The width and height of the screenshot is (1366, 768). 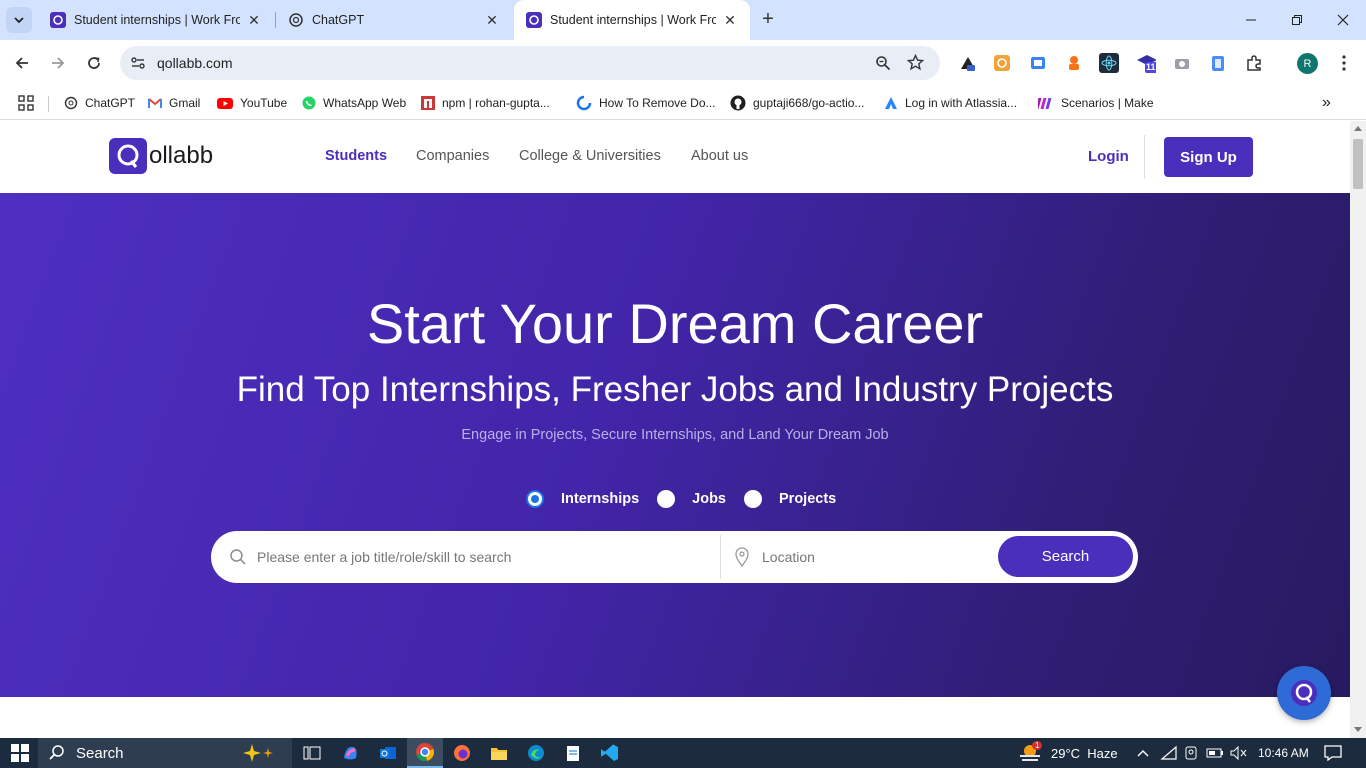 I want to click on url-text: qollabb.com, so click(x=195, y=63).